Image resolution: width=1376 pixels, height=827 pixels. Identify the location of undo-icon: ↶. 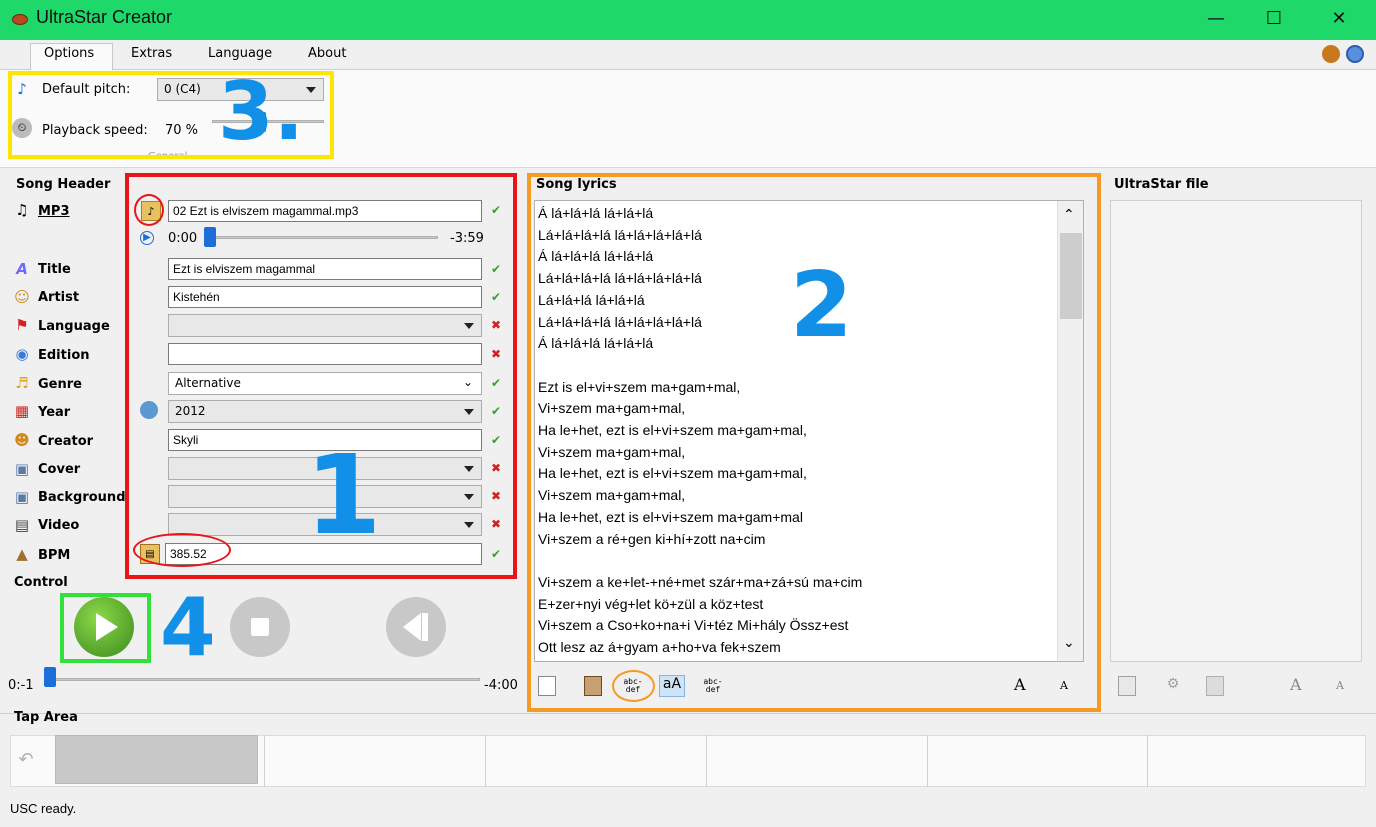
(26, 760).